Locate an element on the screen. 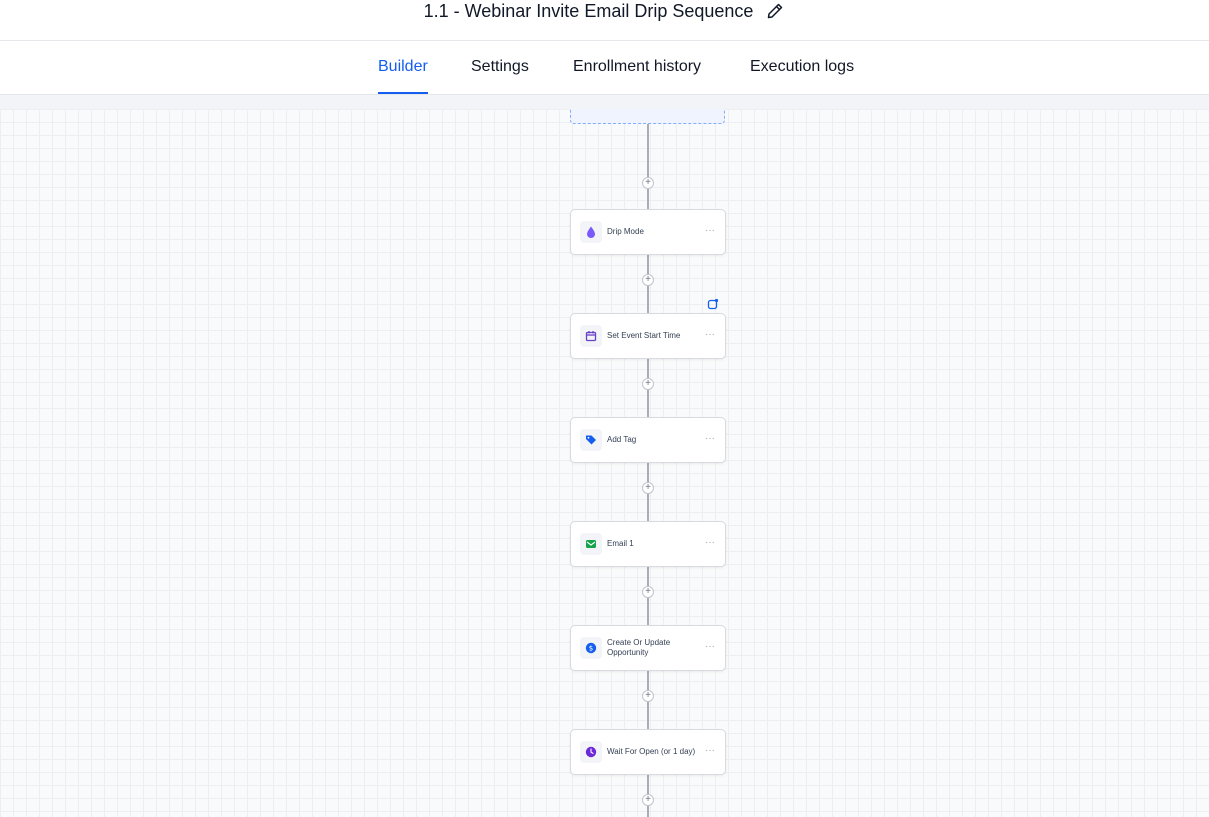 Image resolution: width=1209 pixels, height=817 pixels. action-node-wait-for-open: Wait For Open (or 1 day) ··· is located at coordinates (648, 752).